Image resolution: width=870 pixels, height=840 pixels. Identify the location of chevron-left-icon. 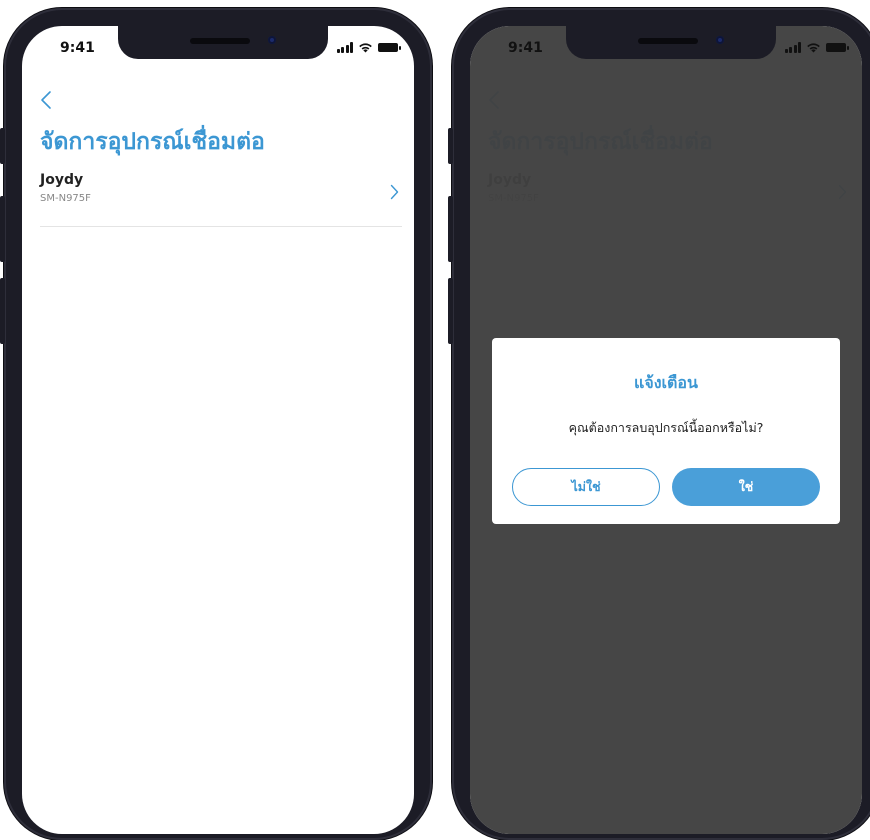
(46, 100).